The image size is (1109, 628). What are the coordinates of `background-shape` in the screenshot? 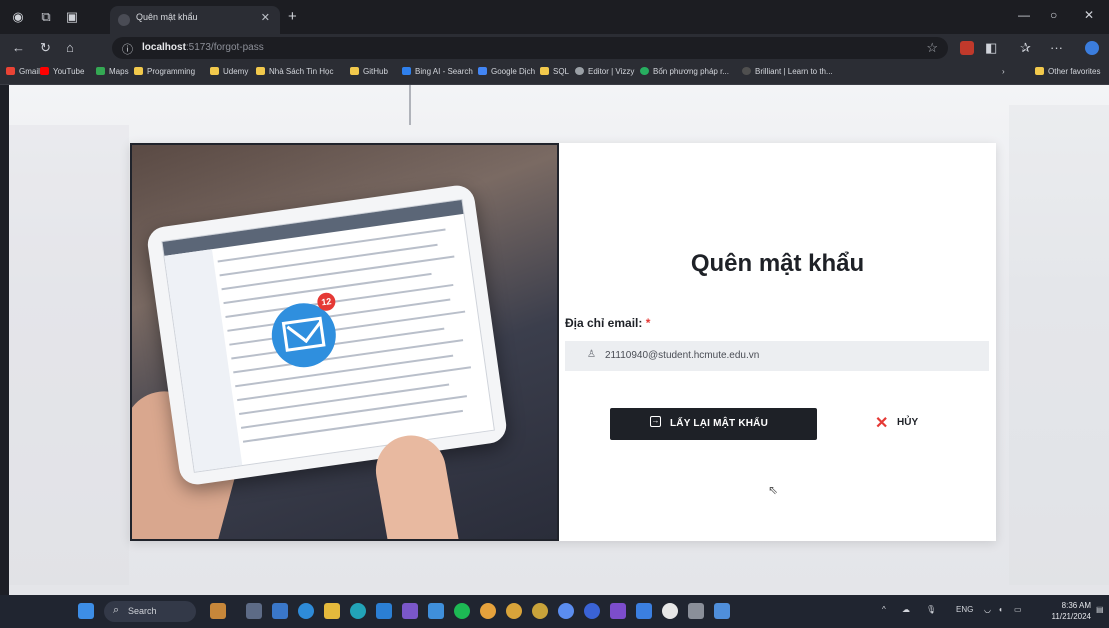 It's located at (69, 355).